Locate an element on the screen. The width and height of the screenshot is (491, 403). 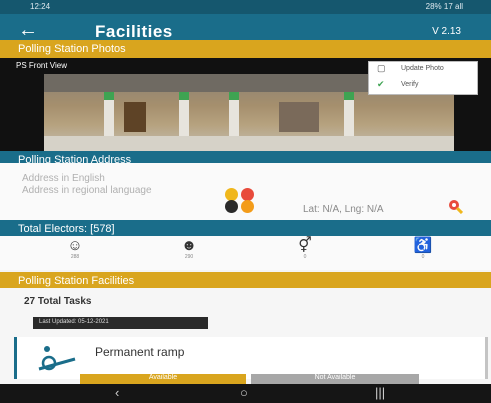
recents-nav-icon: ||| is located at coordinates (380, 392).